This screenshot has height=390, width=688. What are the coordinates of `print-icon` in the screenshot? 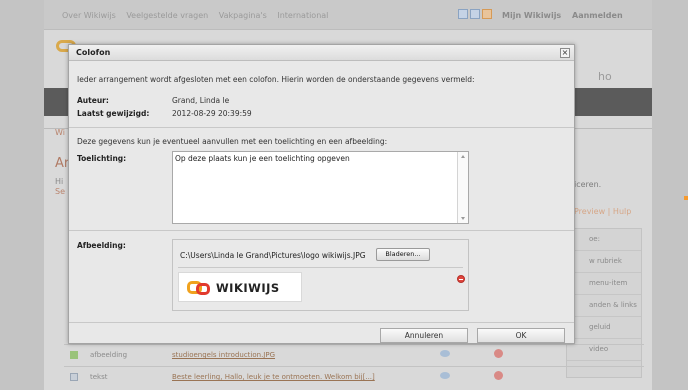 It's located at (475, 14).